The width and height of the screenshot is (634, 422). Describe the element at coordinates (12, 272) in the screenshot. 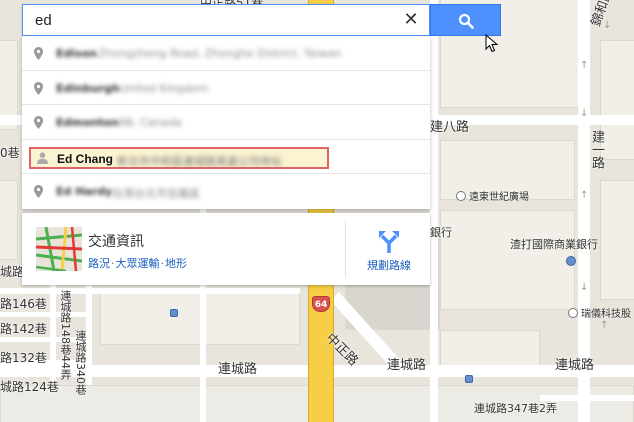

I see `road-label: 城路` at that location.